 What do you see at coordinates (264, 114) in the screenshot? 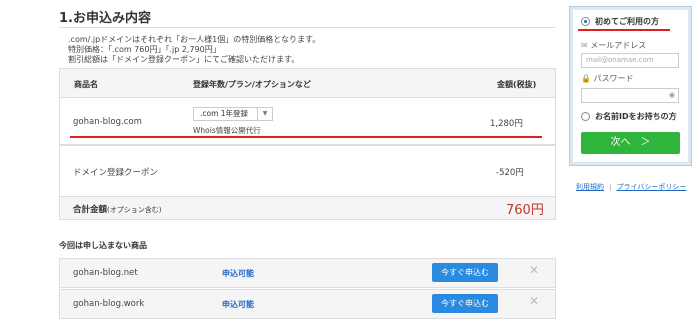
I see `chevron-down-icon: ▼` at bounding box center [264, 114].